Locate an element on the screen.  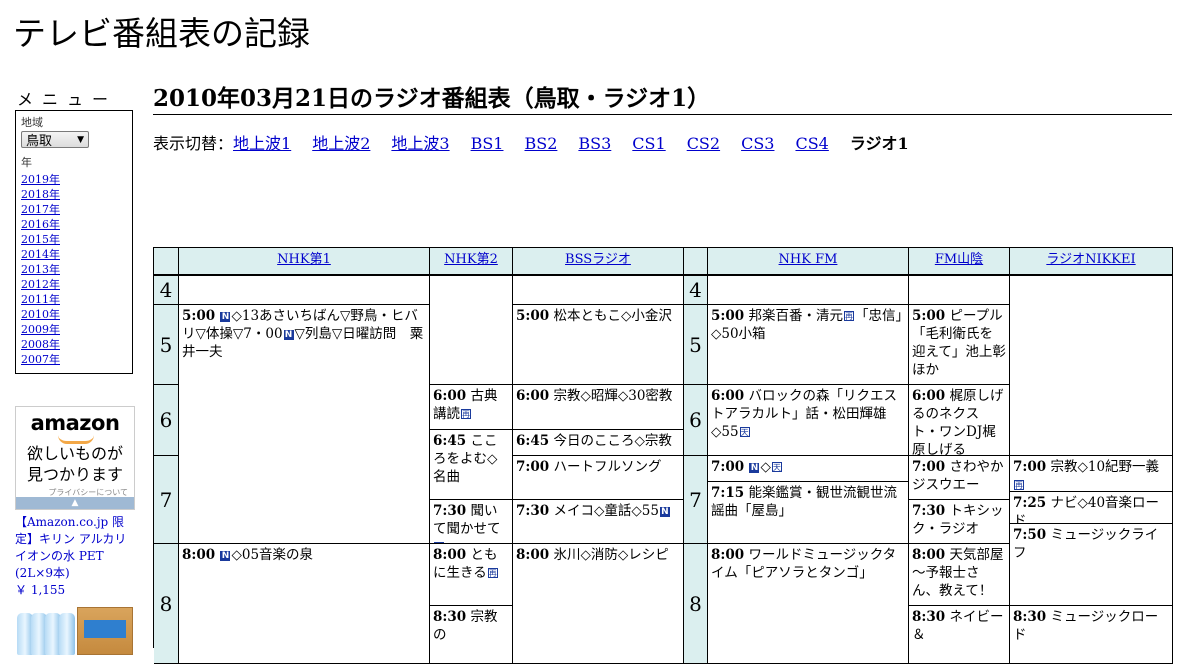
year-link-2015: 2015年 is located at coordinates (40, 239).